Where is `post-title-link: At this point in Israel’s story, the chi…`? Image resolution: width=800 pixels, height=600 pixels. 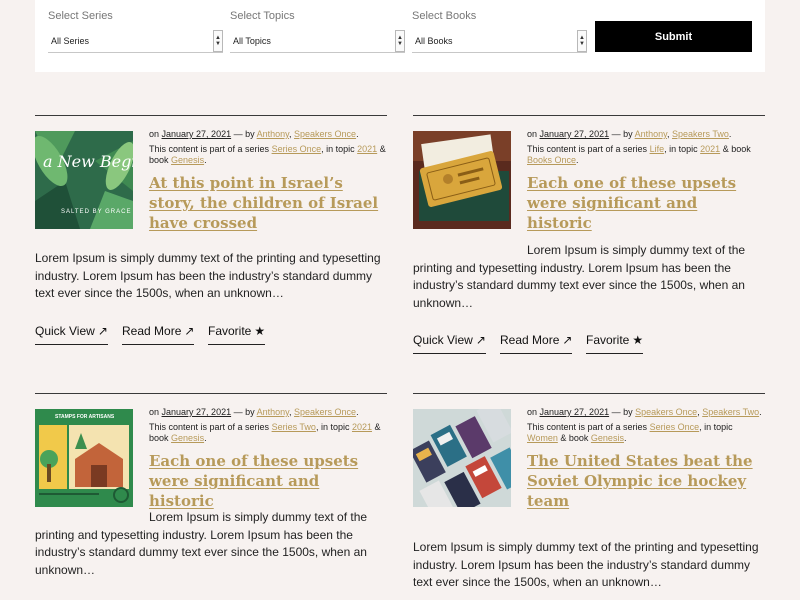
post-title-link: At this point in Israel’s story, the chi… is located at coordinates (265, 203).